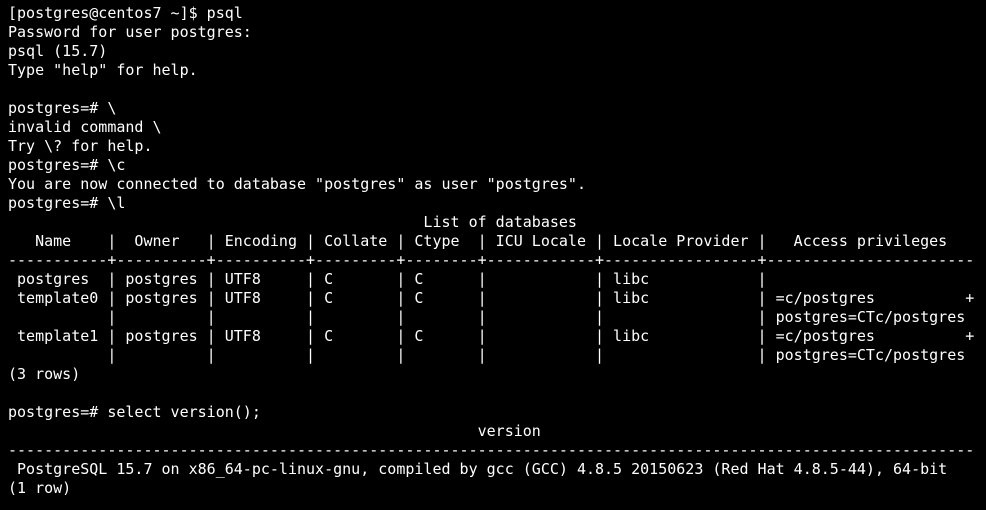 Image resolution: width=986 pixels, height=510 pixels. Describe the element at coordinates (125, 13) in the screenshot. I see `terminal-line-shell-prompt: [postgres@centos7 ~]$ psql` at that location.